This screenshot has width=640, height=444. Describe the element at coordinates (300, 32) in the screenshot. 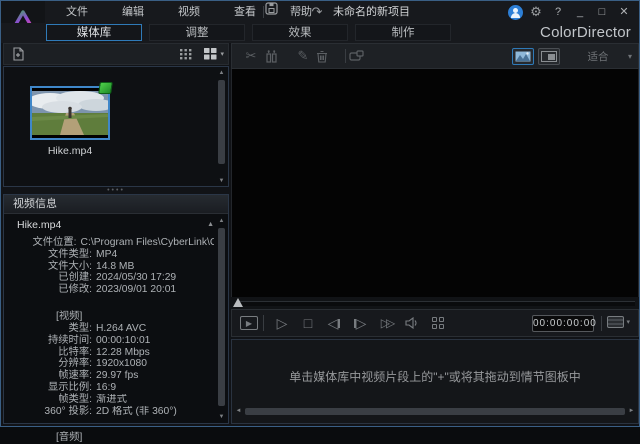

I see `tab-effects: 效果` at that location.